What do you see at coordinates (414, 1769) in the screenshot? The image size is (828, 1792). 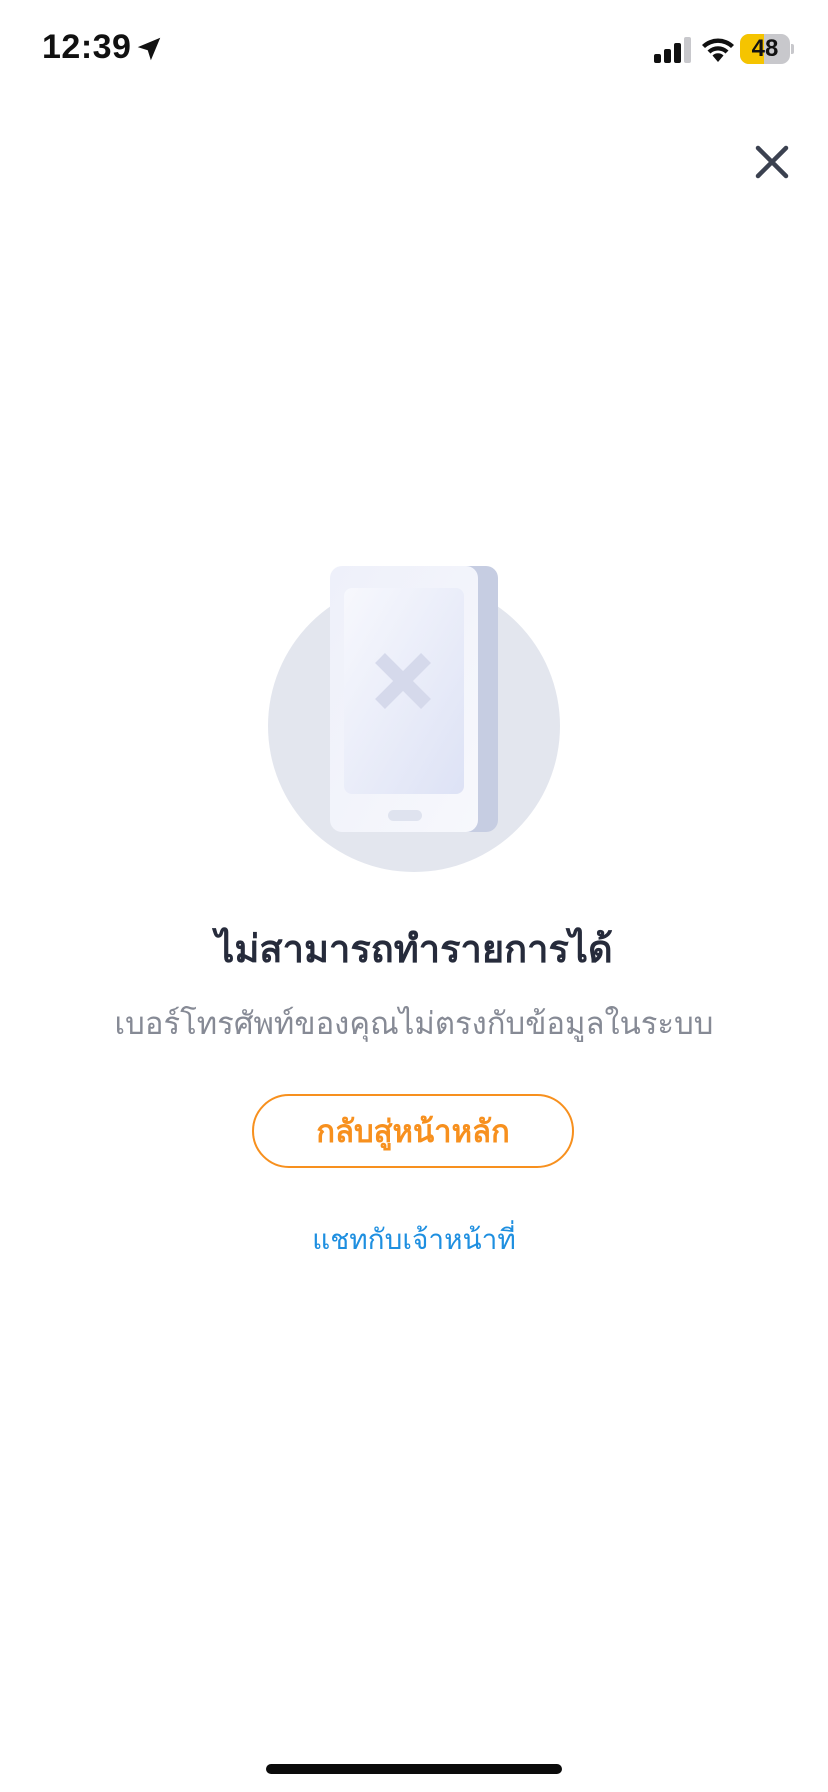 I see `home-indicator` at bounding box center [414, 1769].